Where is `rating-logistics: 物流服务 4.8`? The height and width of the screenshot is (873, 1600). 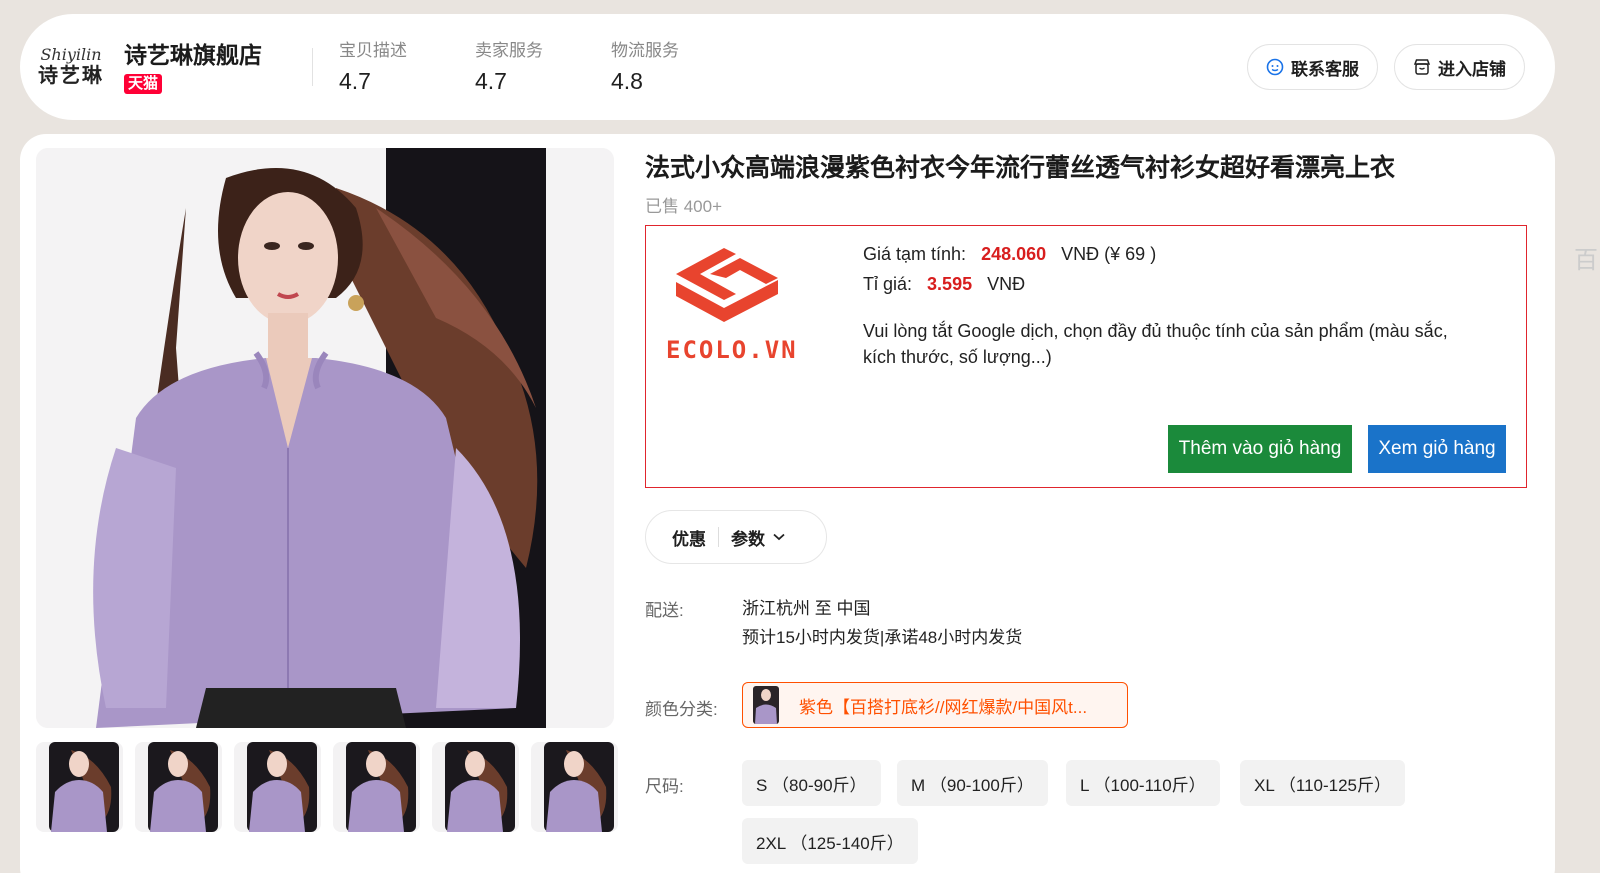 rating-logistics: 物流服务 4.8 is located at coordinates (666, 67).